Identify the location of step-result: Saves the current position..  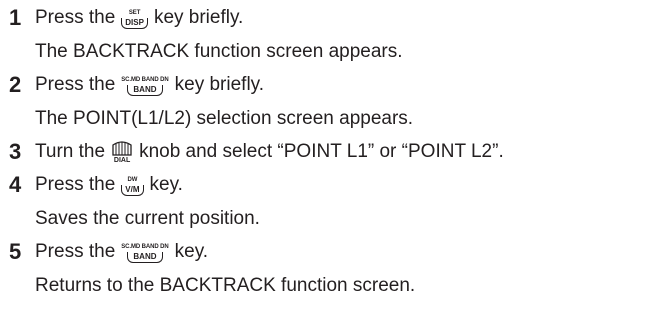
(147, 218).